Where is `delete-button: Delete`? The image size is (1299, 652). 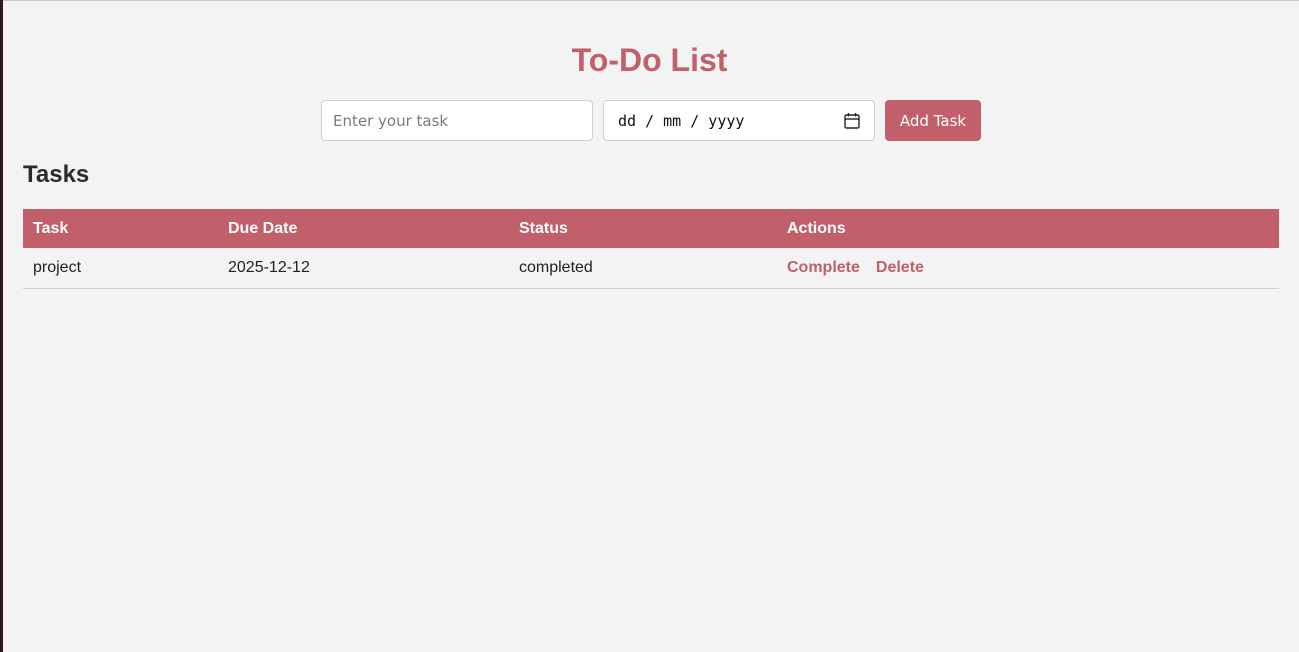
delete-button: Delete is located at coordinates (900, 267).